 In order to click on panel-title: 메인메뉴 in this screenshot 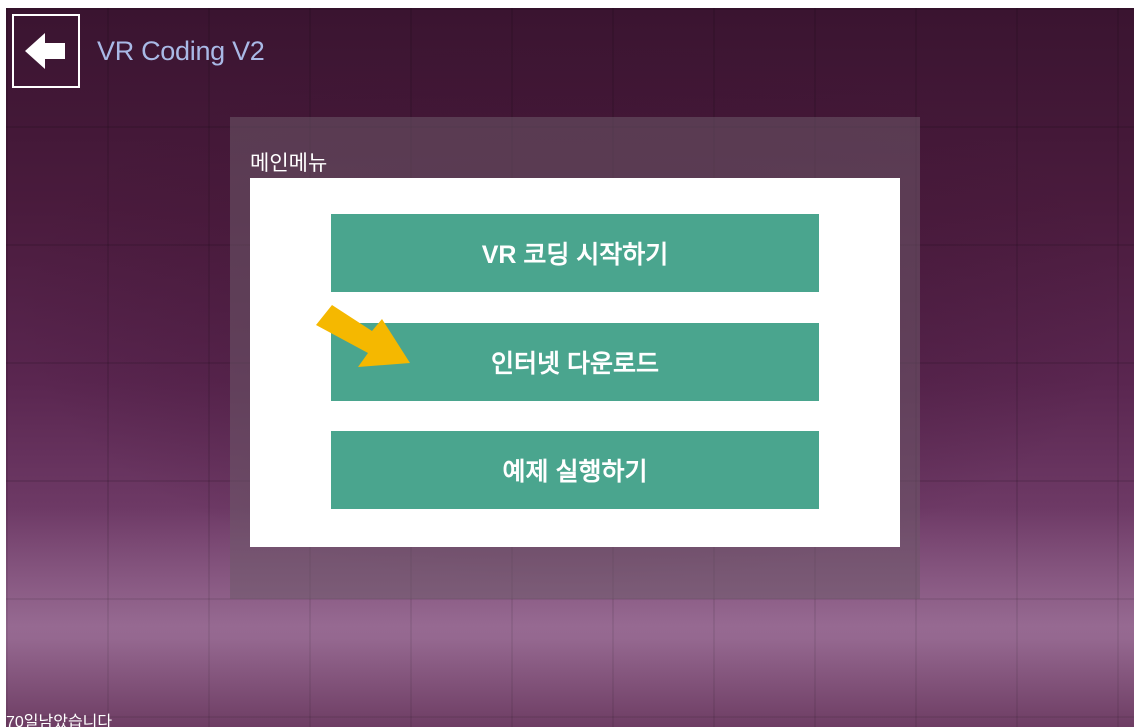, I will do `click(289, 163)`.